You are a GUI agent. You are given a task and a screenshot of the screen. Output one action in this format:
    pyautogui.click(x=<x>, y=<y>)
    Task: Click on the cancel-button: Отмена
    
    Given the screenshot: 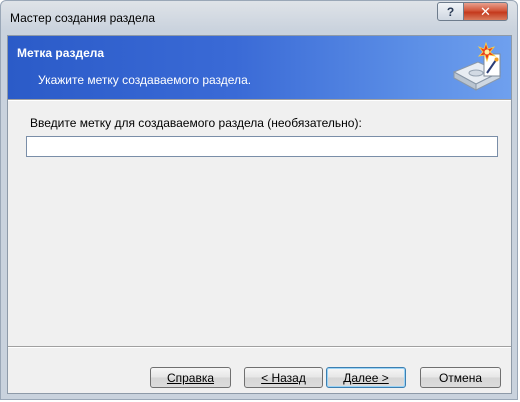 What is the action you would take?
    pyautogui.click(x=460, y=377)
    